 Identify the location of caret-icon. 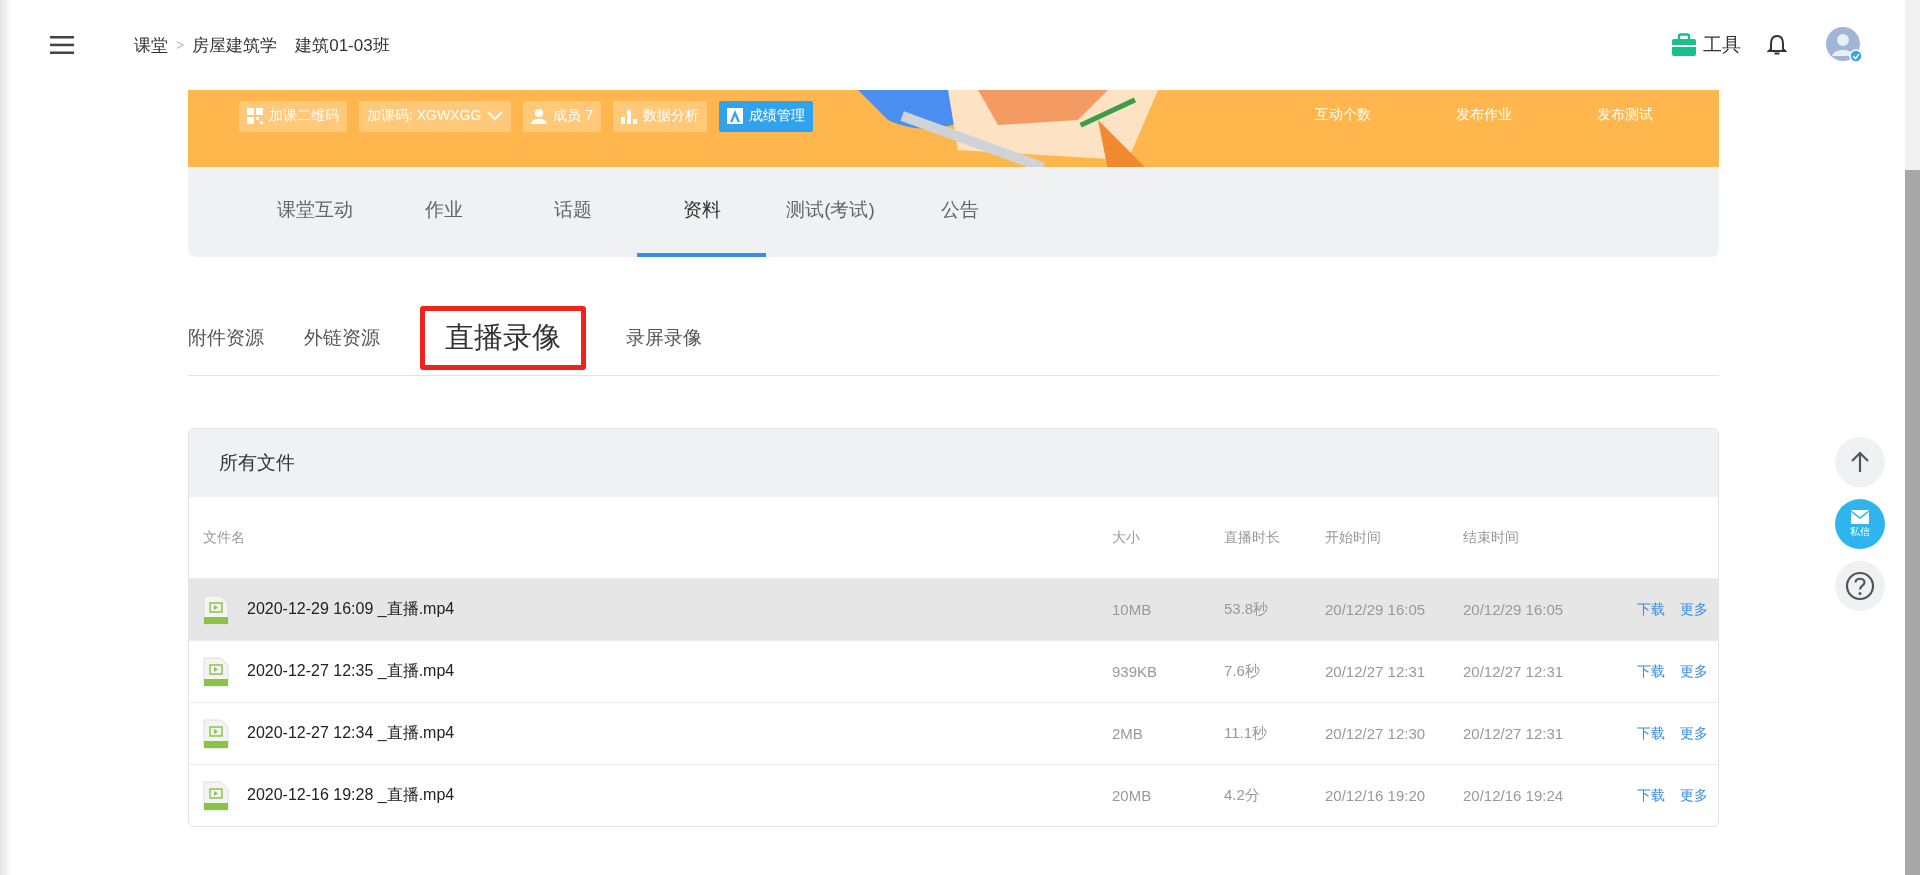
(495, 116).